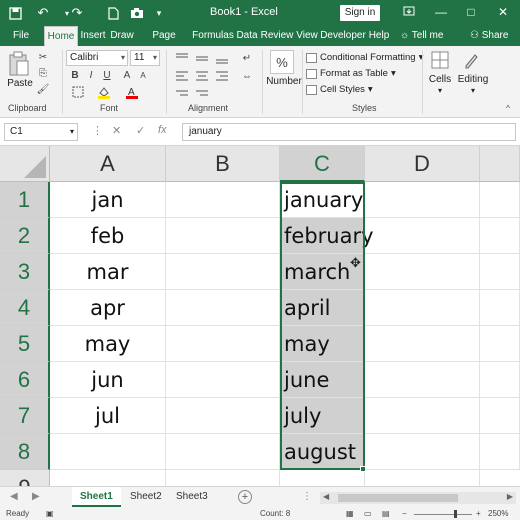 The image size is (520, 520). Describe the element at coordinates (202, 58) in the screenshot. I see `vertical-align-icons` at that location.